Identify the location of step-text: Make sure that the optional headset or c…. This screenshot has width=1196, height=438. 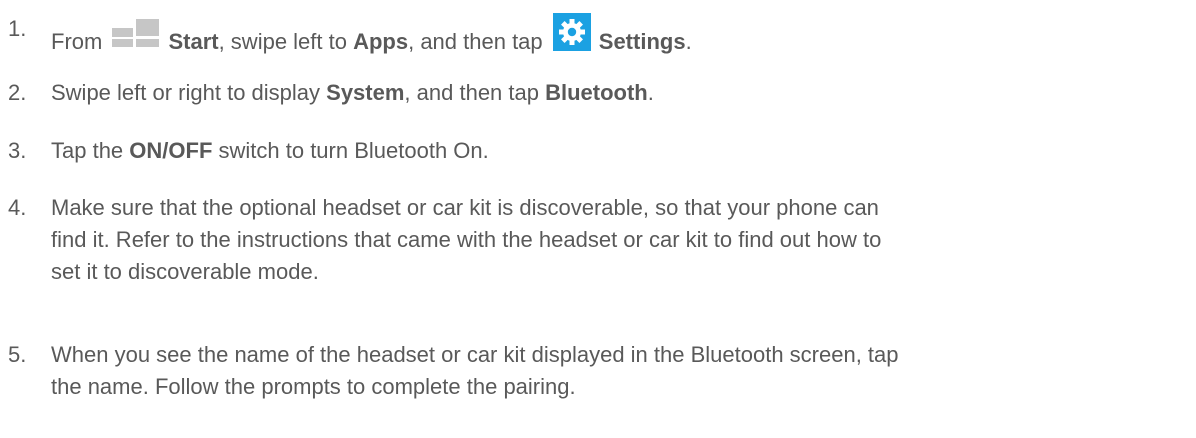
(466, 239).